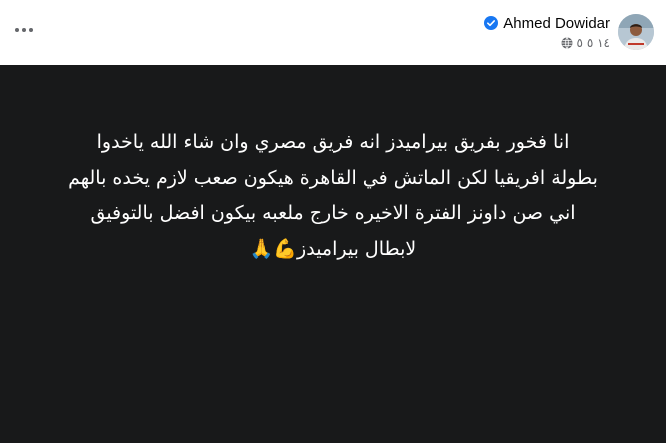 This screenshot has height=443, width=666. What do you see at coordinates (333, 32) in the screenshot?
I see `post-header: Ahmed Dowidar ١٤ ٥ ٥` at bounding box center [333, 32].